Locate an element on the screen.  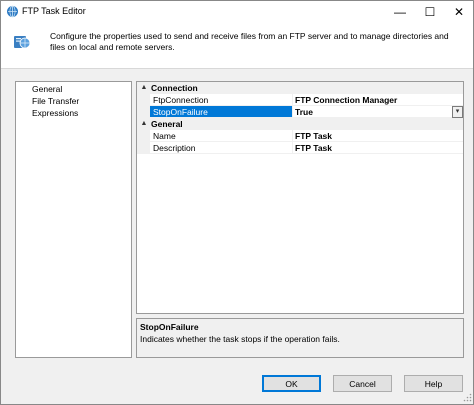
cancel-button: Cancel is located at coordinates (362, 383).